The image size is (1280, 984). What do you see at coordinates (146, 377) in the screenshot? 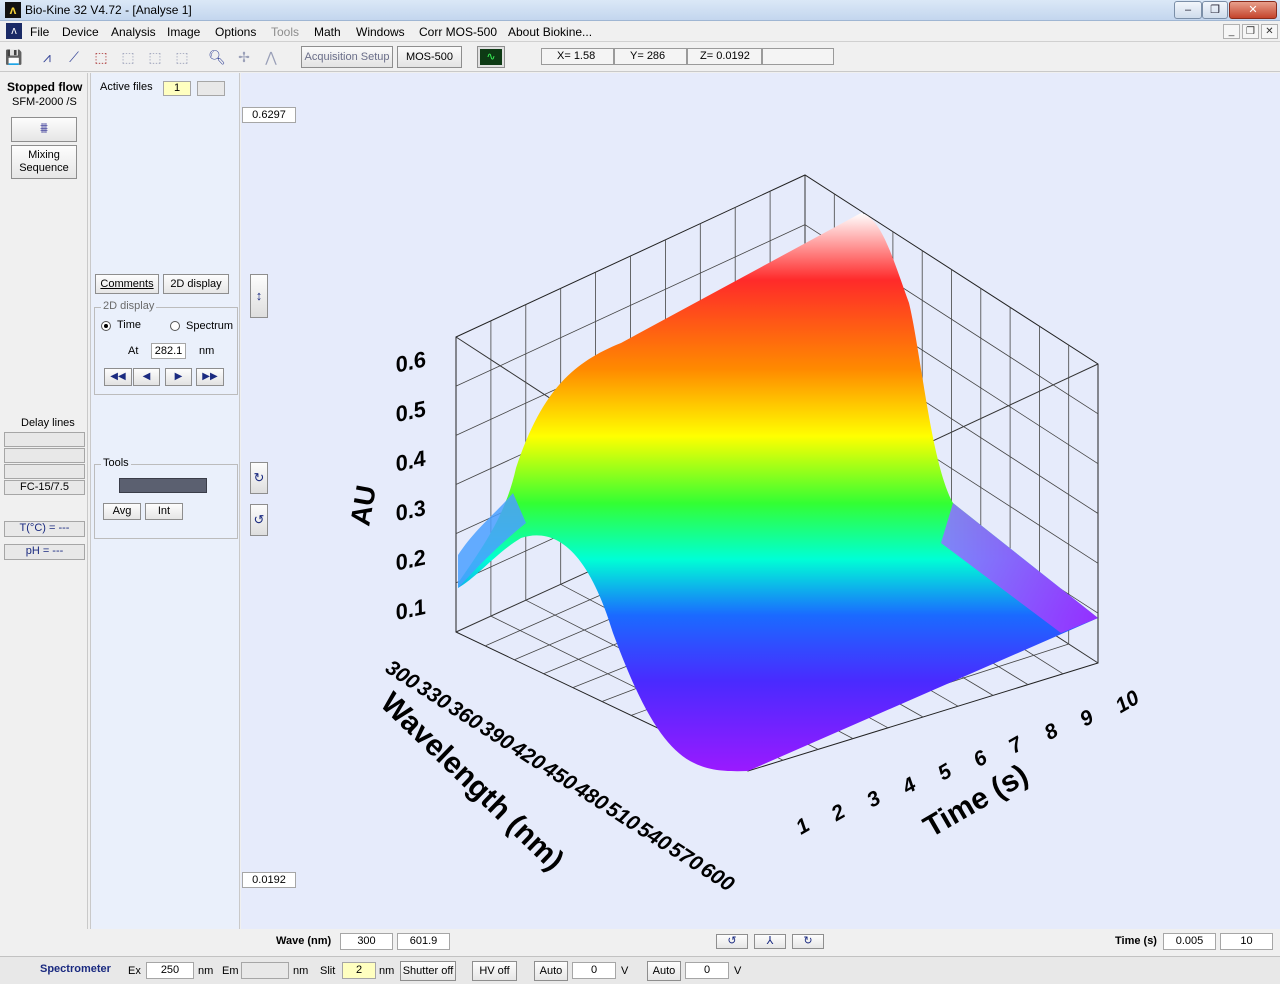
I see `prev-button: ◀` at bounding box center [146, 377].